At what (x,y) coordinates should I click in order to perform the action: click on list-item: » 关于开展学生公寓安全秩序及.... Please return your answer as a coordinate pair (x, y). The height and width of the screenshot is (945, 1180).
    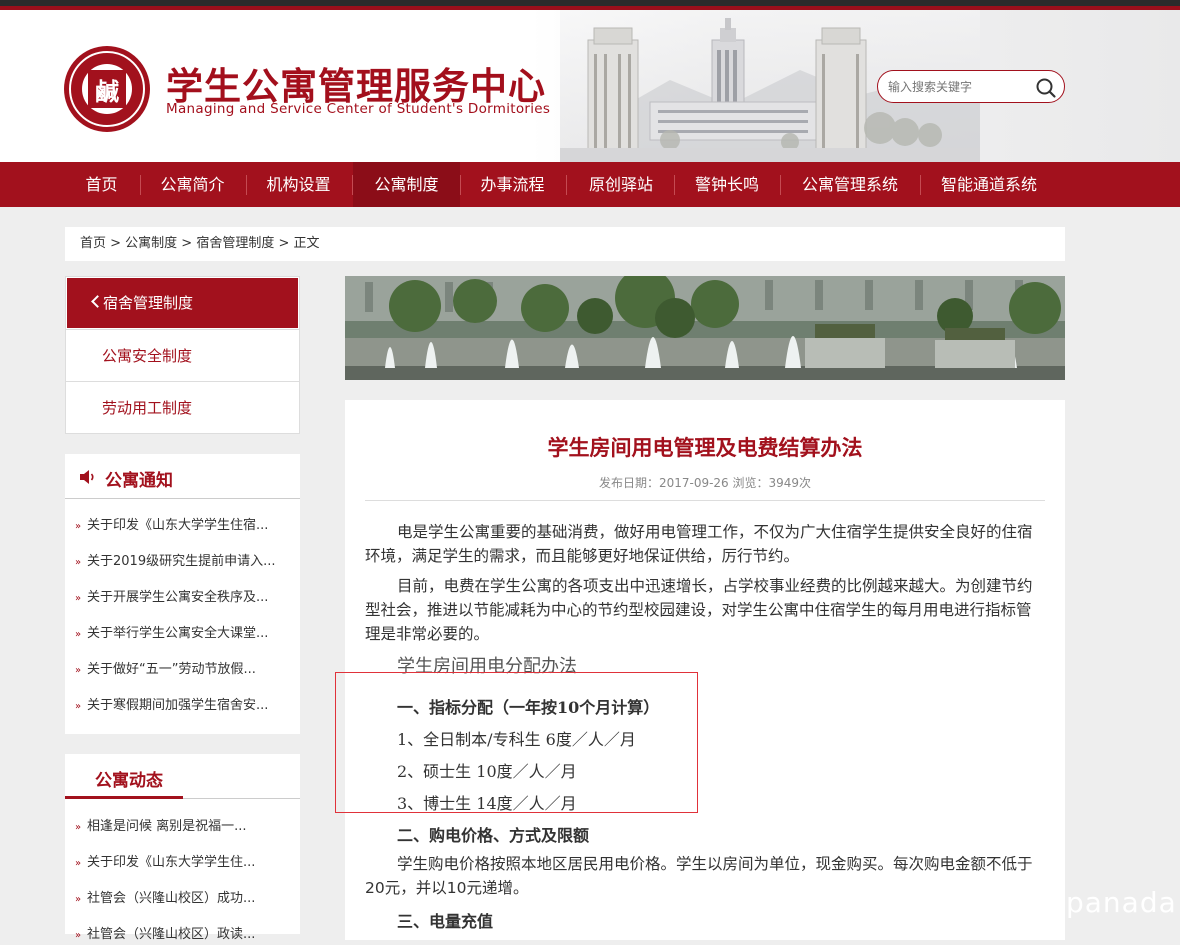
    Looking at the image, I should click on (185, 598).